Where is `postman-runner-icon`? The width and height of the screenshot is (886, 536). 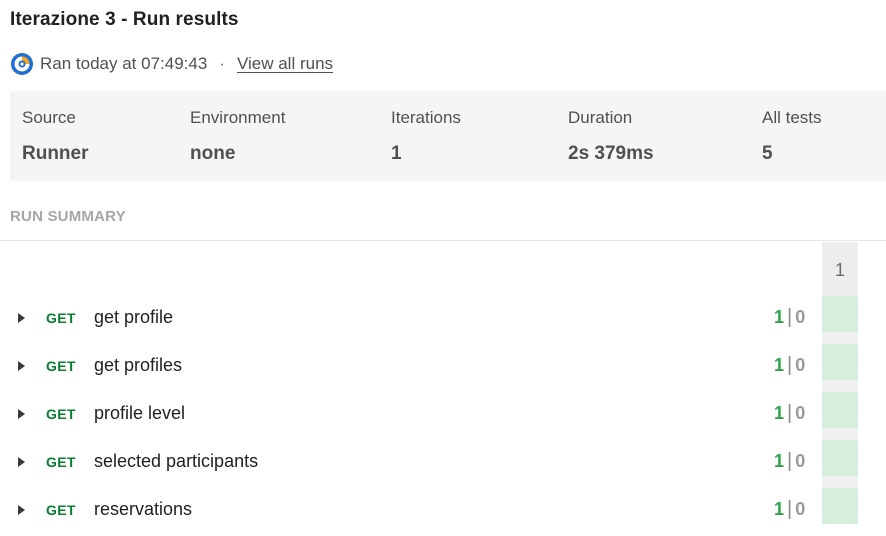
postman-runner-icon is located at coordinates (22, 64).